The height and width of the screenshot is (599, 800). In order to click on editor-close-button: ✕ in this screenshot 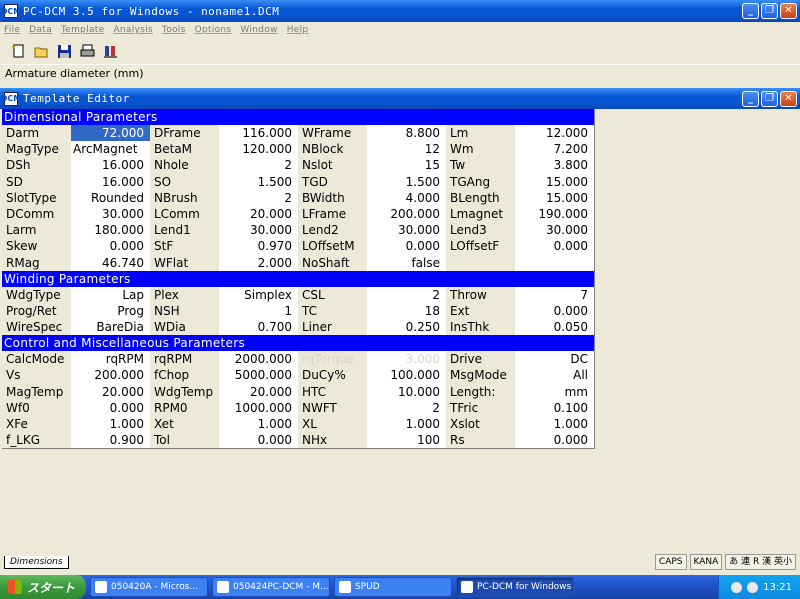, I will do `click(788, 99)`.